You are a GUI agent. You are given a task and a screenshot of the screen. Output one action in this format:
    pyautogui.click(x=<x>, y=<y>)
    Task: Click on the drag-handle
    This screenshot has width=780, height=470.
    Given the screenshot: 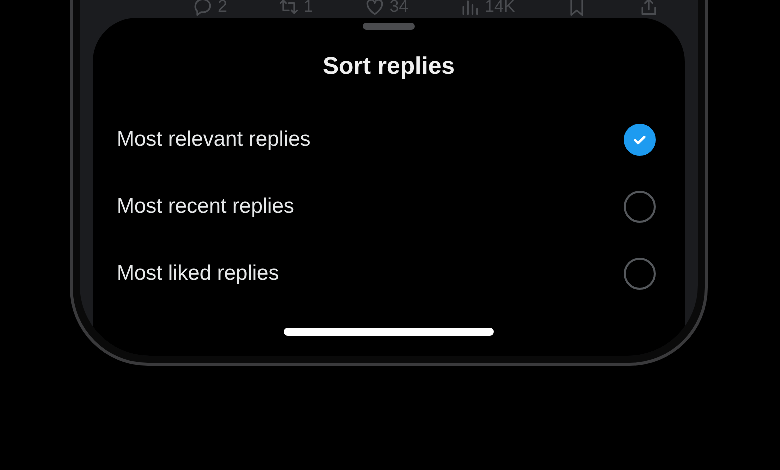 What is the action you would take?
    pyautogui.click(x=389, y=26)
    